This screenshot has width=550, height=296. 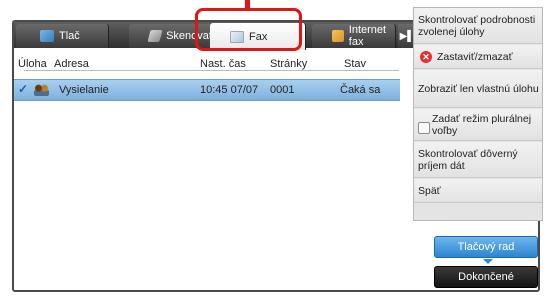 I want to click on fax-icon, so click(x=237, y=36).